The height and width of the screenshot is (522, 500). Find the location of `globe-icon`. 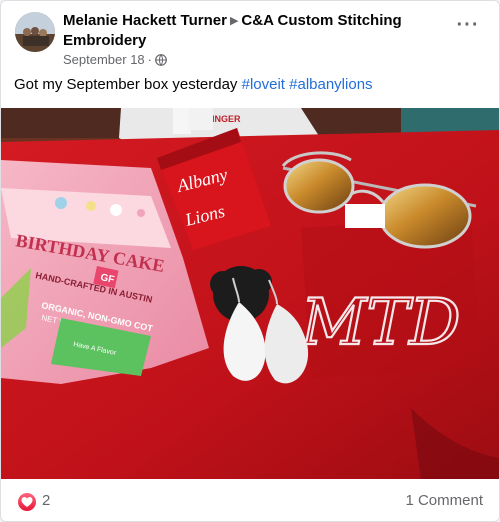

globe-icon is located at coordinates (161, 62).